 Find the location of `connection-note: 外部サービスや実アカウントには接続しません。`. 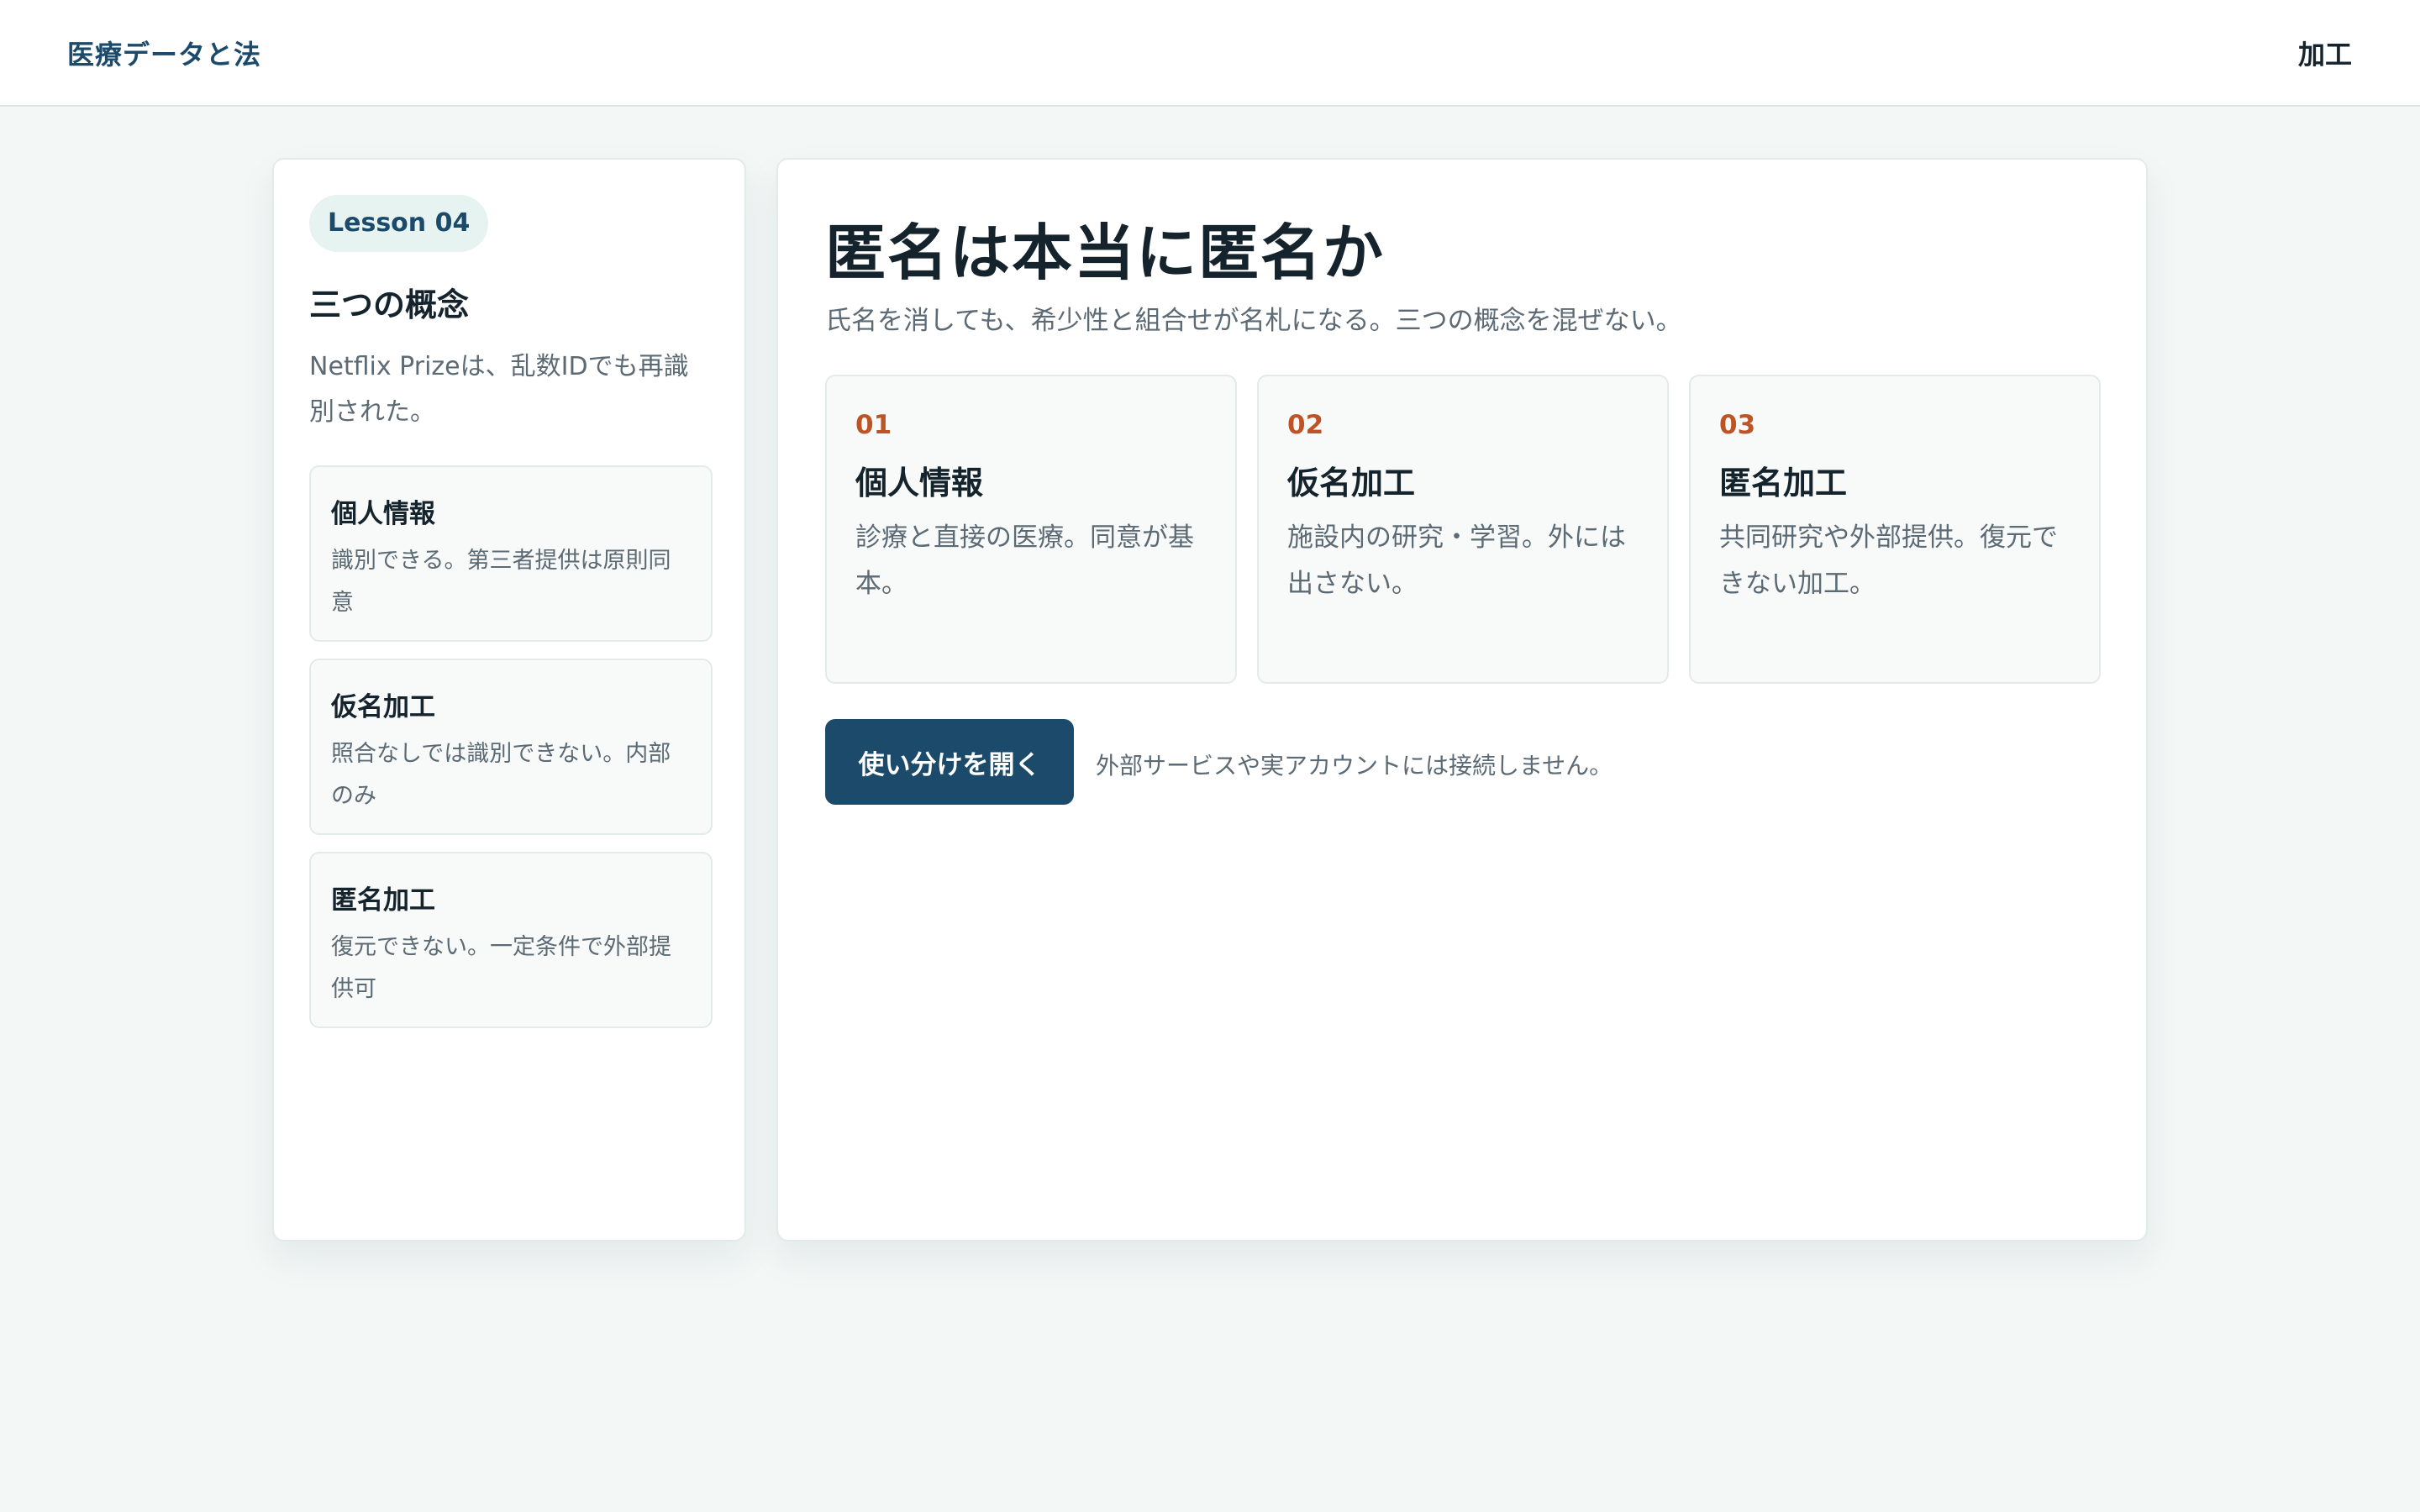

connection-note: 外部サービスや実アカウントには接続しません。 is located at coordinates (1354, 766).